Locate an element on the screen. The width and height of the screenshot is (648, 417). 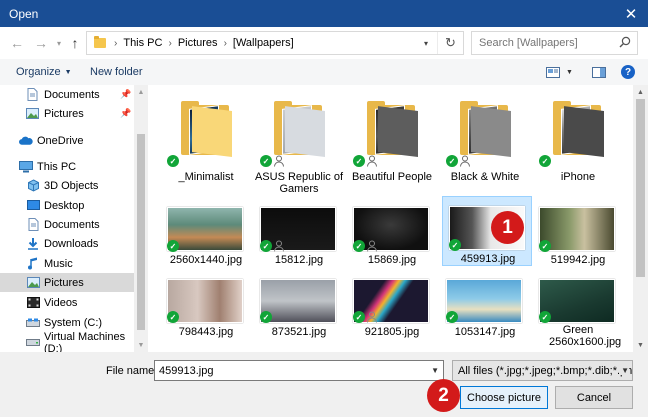
file-name-input is located at coordinates (290, 370).